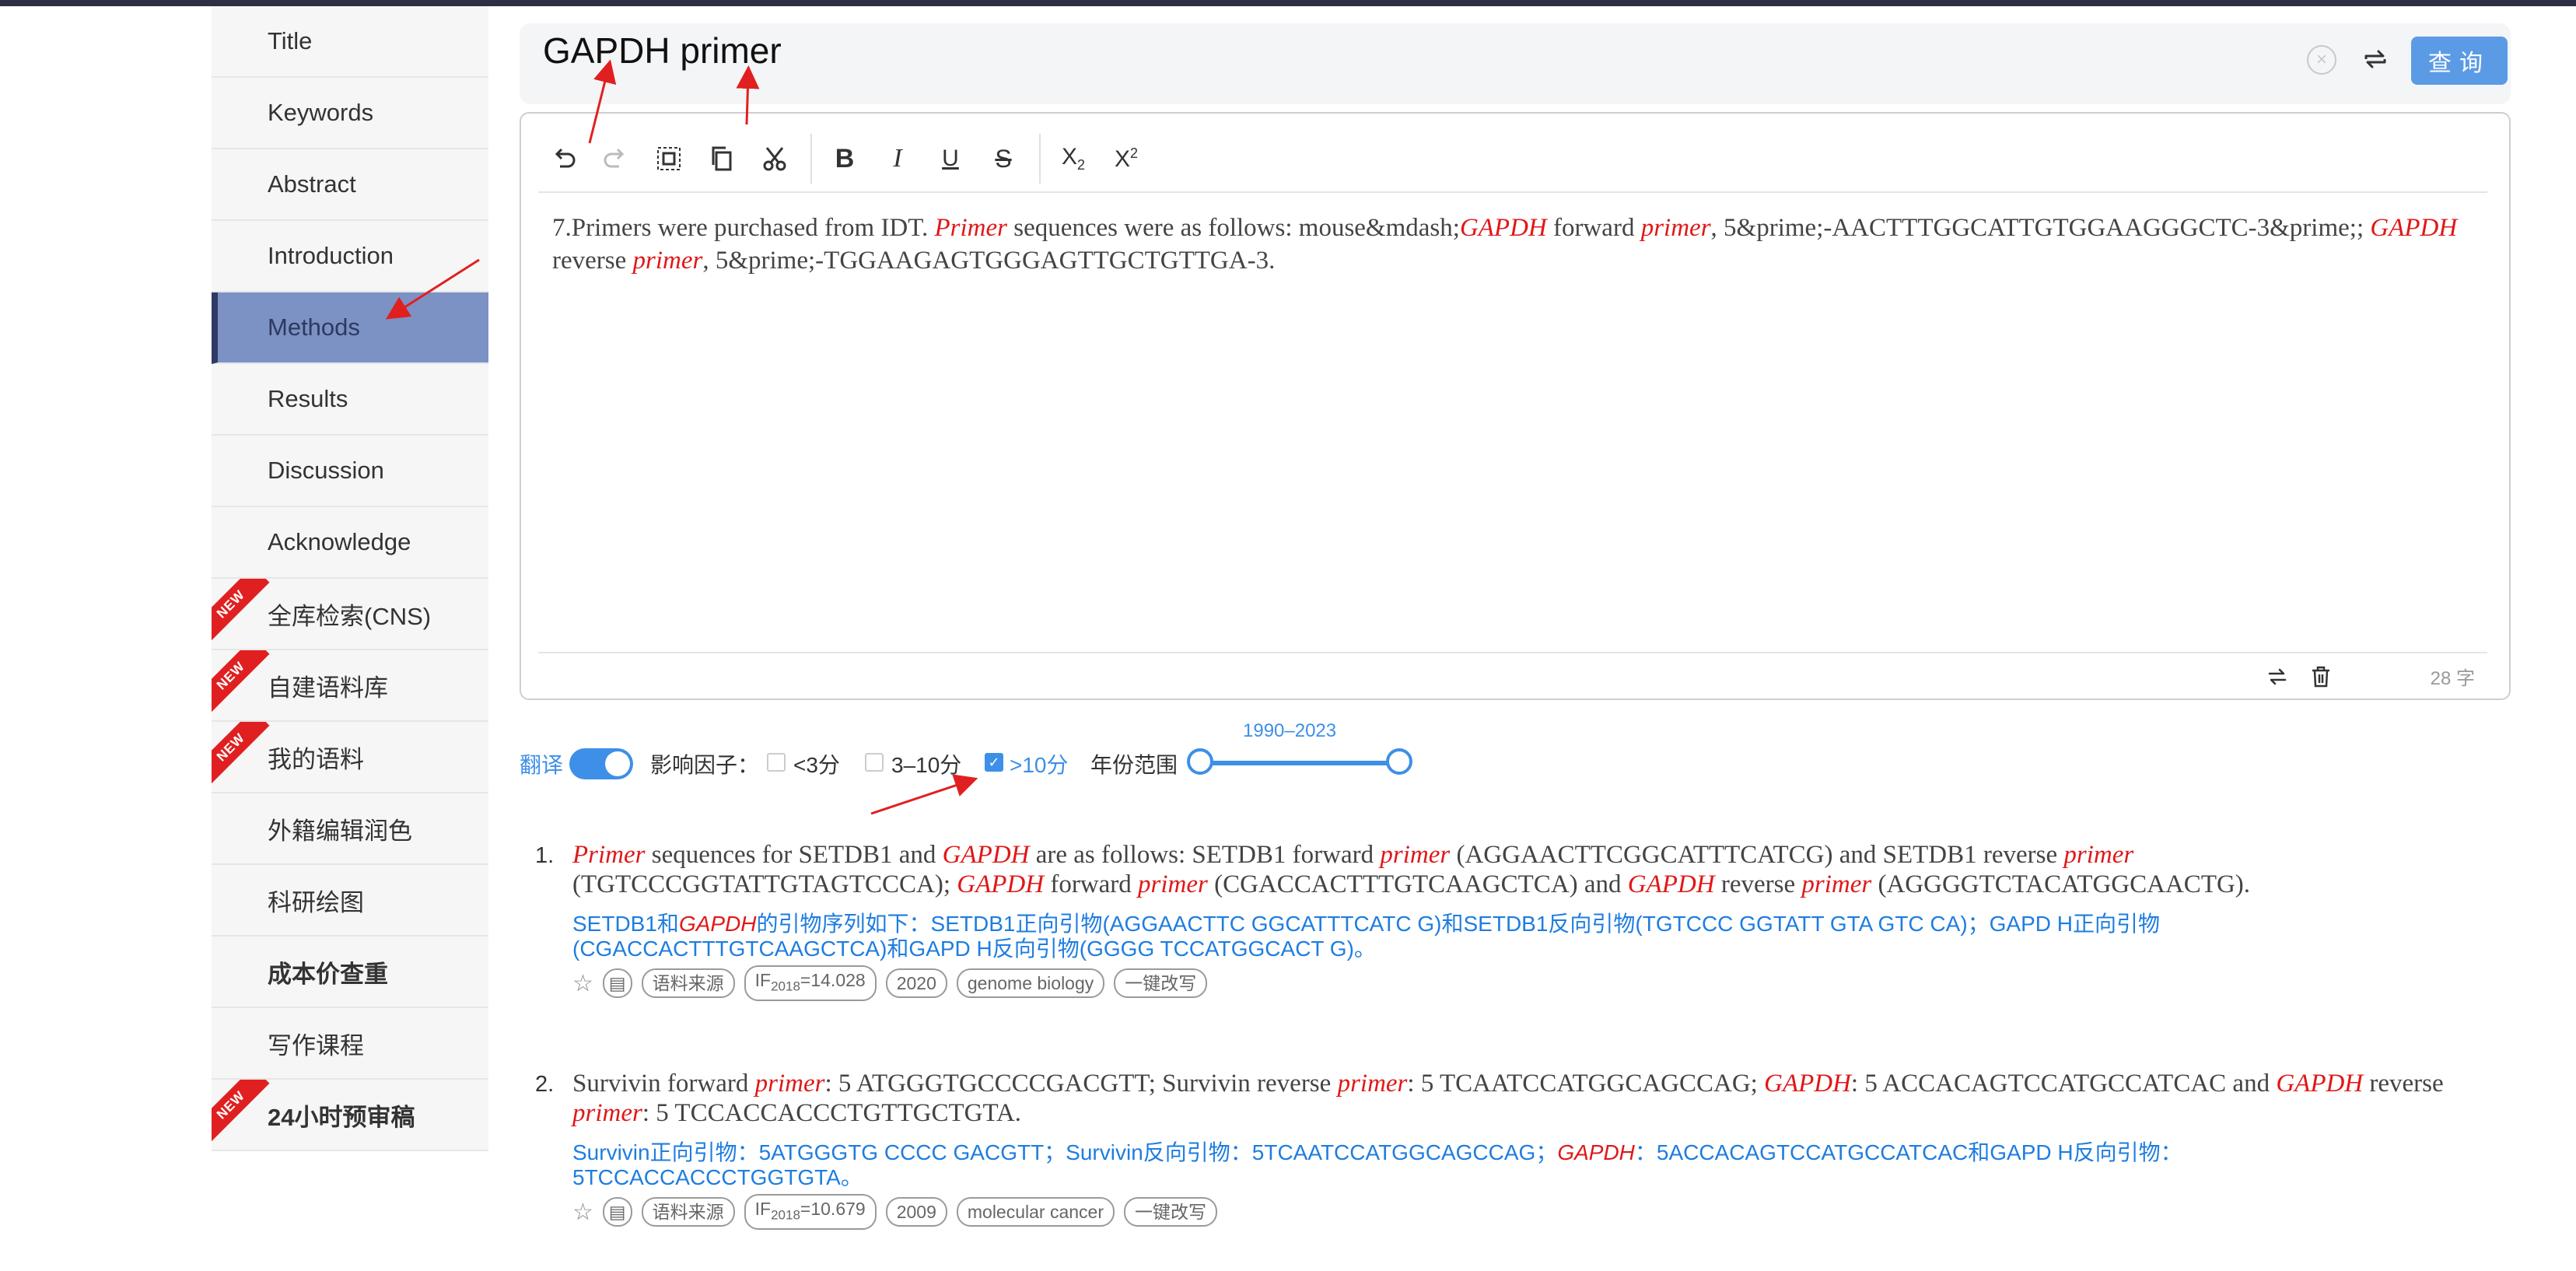  I want to click on sidebar-item: NEW 我的语料, so click(350, 757).